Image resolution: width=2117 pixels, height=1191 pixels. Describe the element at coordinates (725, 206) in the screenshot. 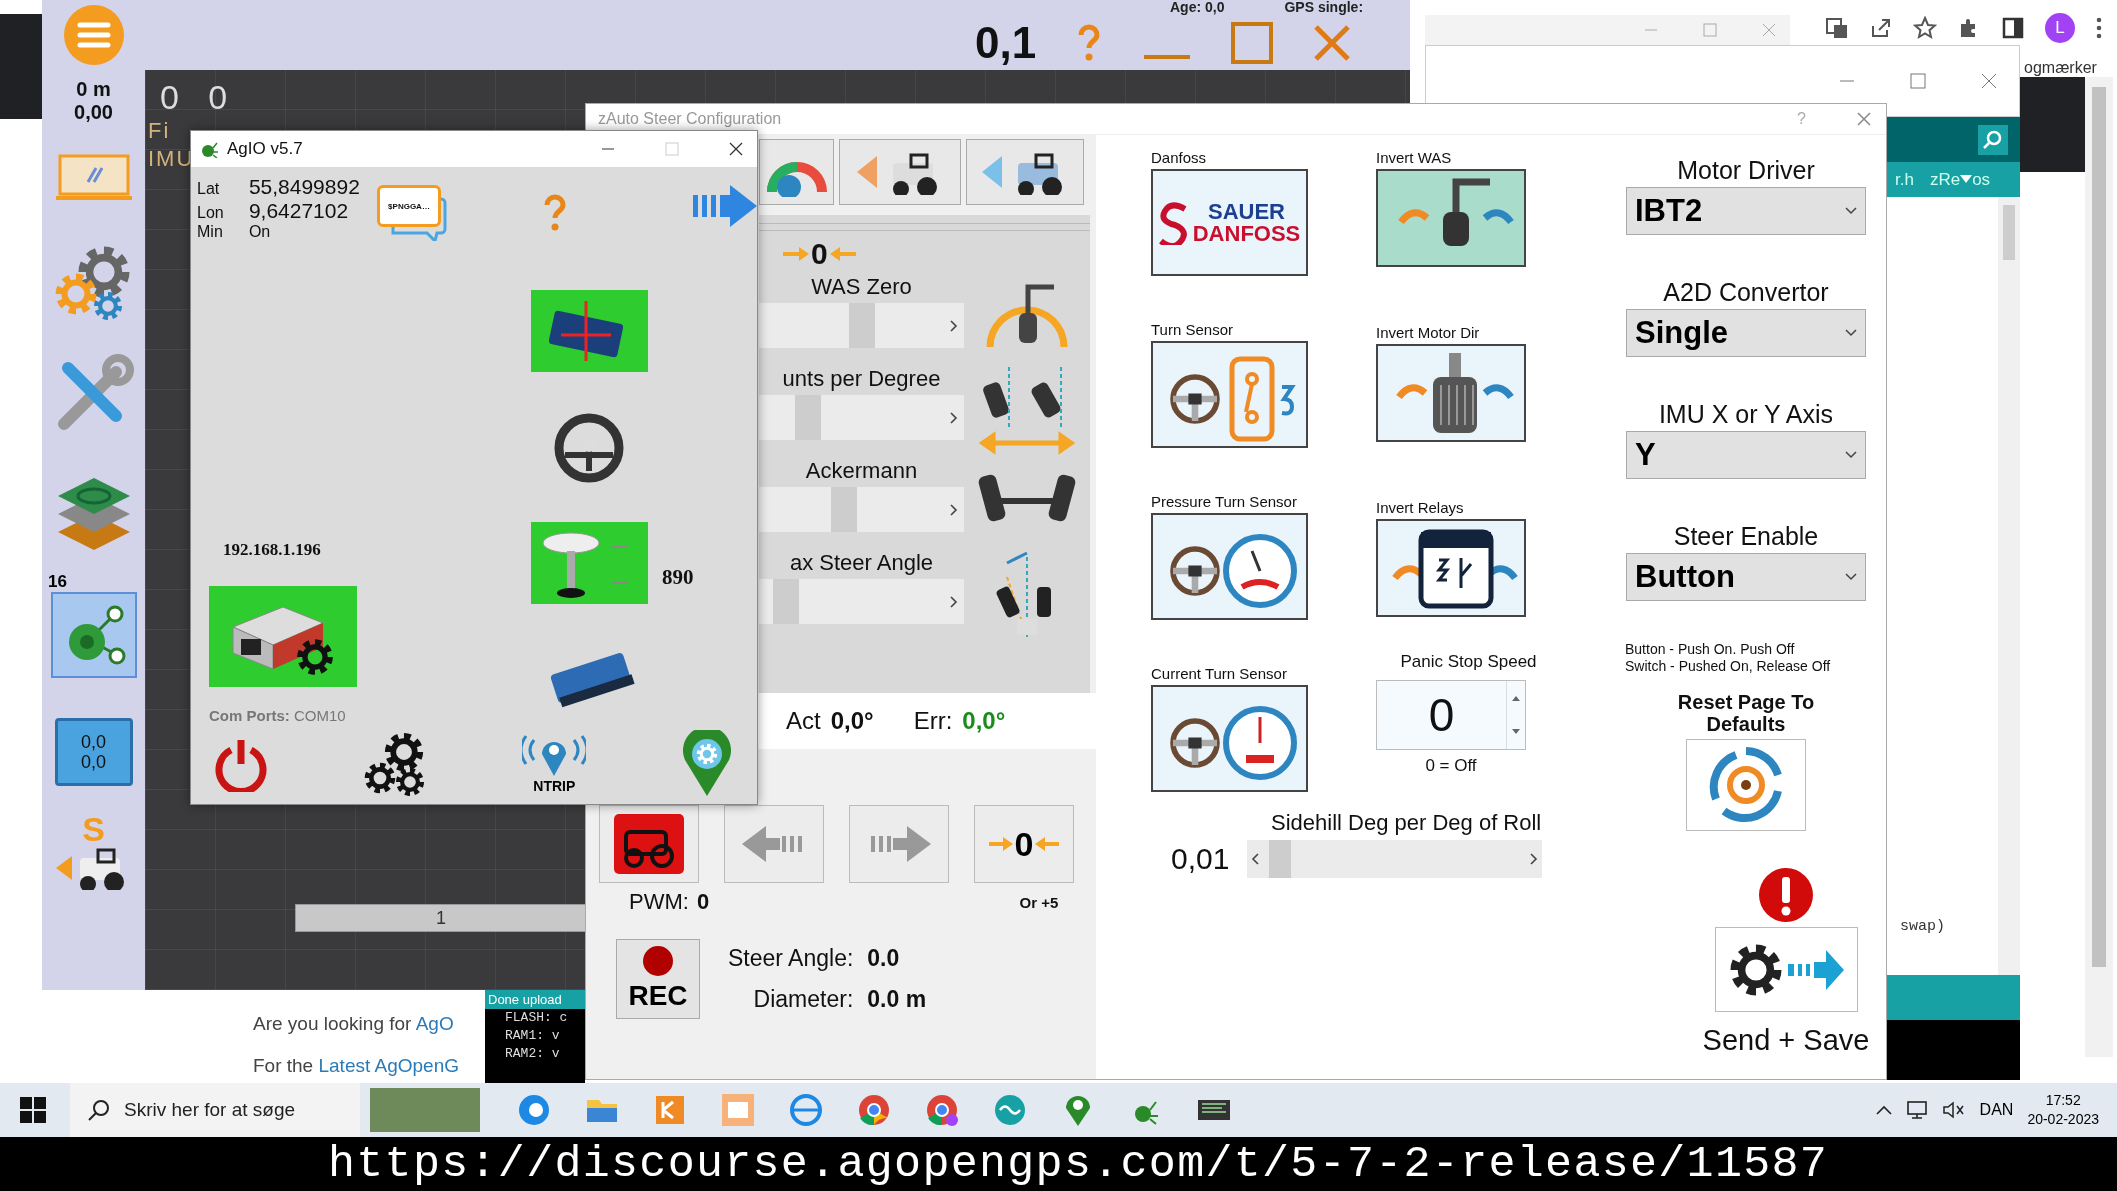

I see `forward-arrow-icon` at that location.